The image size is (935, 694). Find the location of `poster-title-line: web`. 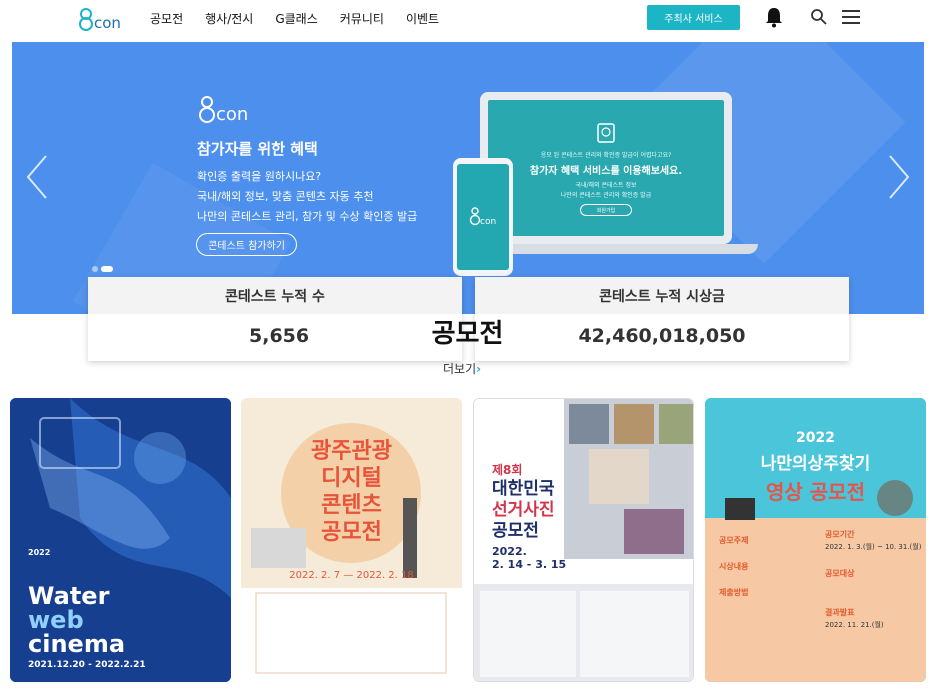

poster-title-line: web is located at coordinates (56, 620).